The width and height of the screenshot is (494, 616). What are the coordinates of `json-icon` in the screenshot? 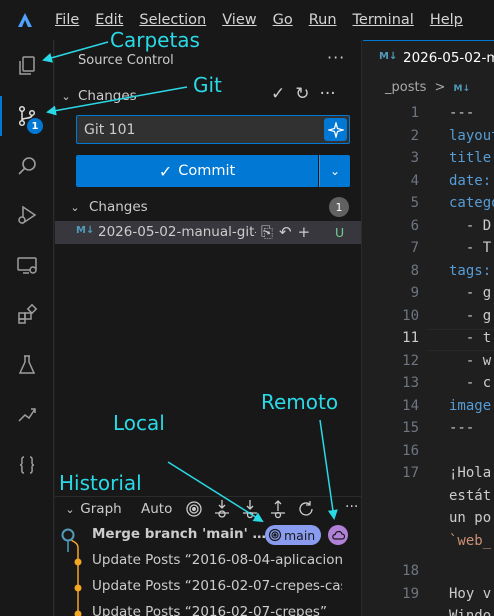 It's located at (27, 465).